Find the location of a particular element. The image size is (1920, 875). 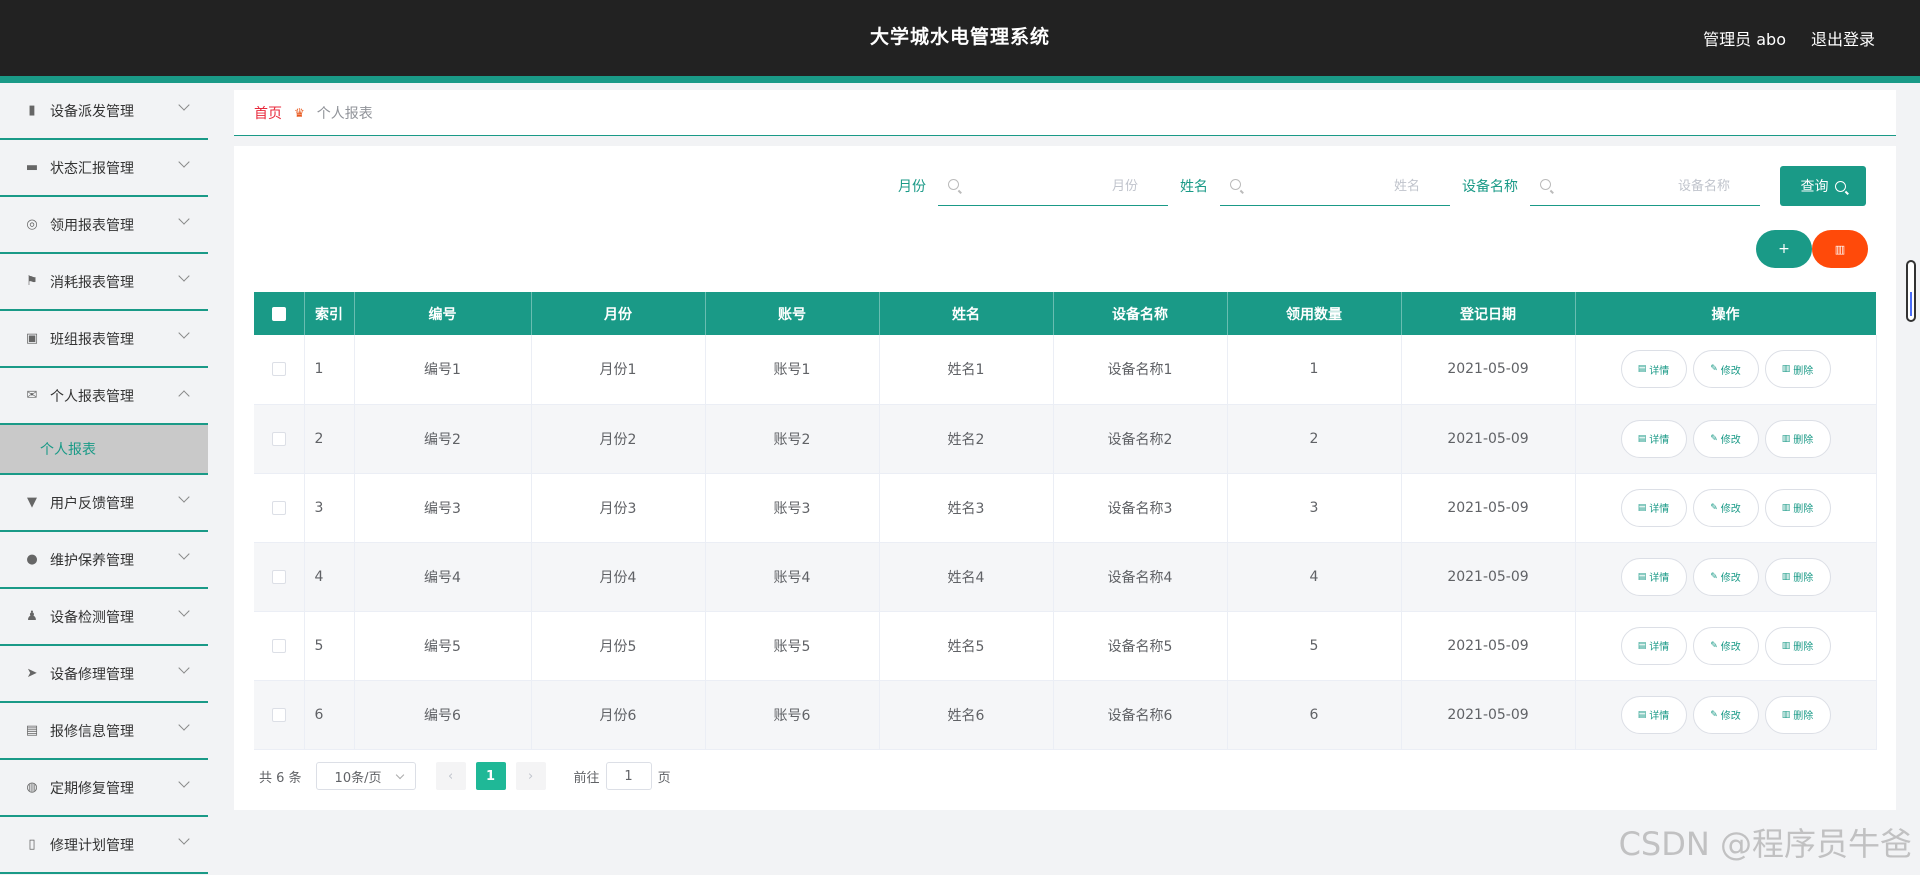

prev-page-button: ‹ is located at coordinates (450, 776).